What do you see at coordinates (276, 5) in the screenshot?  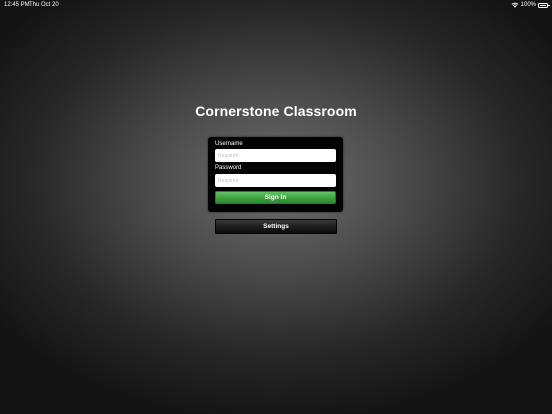 I see `status-bar: 12:45 PM Thu Oct 20 100%` at bounding box center [276, 5].